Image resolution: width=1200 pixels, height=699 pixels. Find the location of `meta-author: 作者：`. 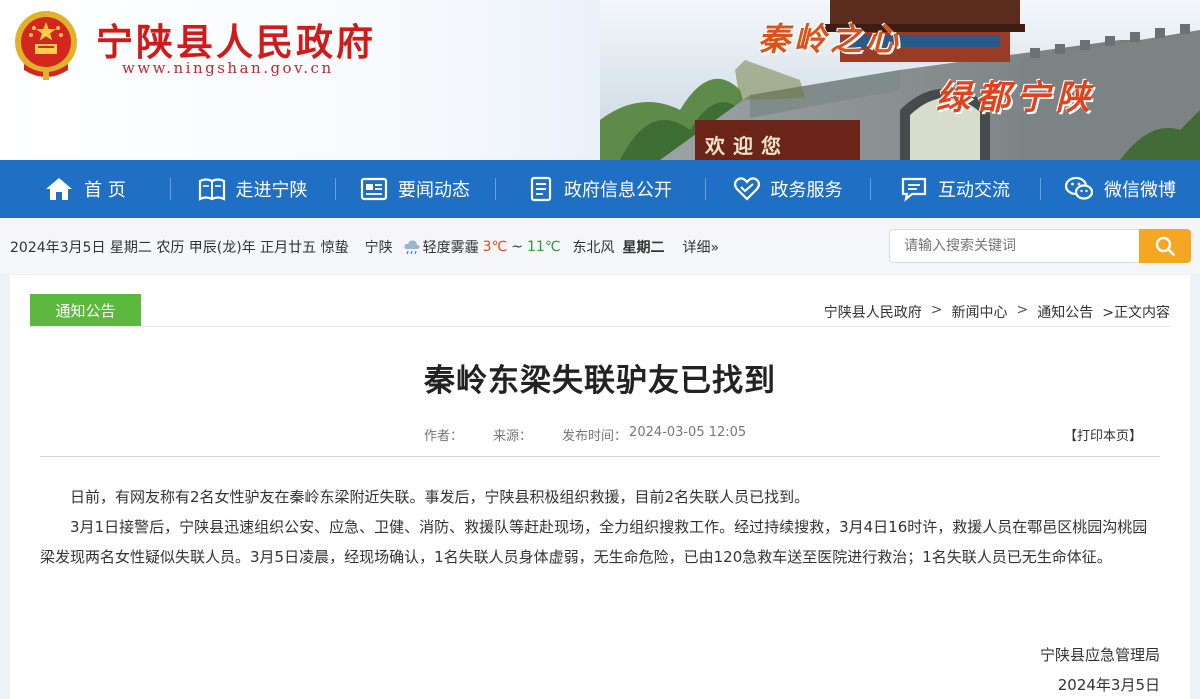

meta-author: 作者： is located at coordinates (444, 436).